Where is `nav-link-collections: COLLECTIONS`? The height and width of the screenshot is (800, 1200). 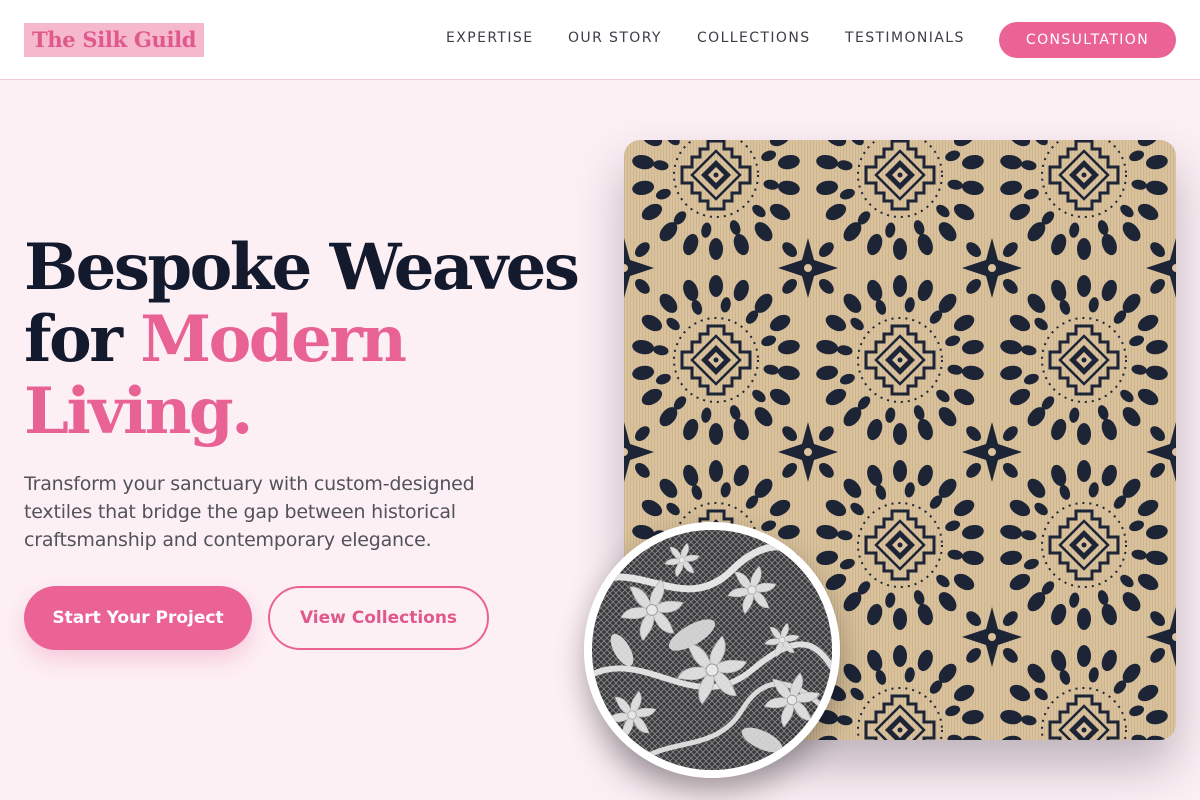 nav-link-collections: COLLECTIONS is located at coordinates (753, 38).